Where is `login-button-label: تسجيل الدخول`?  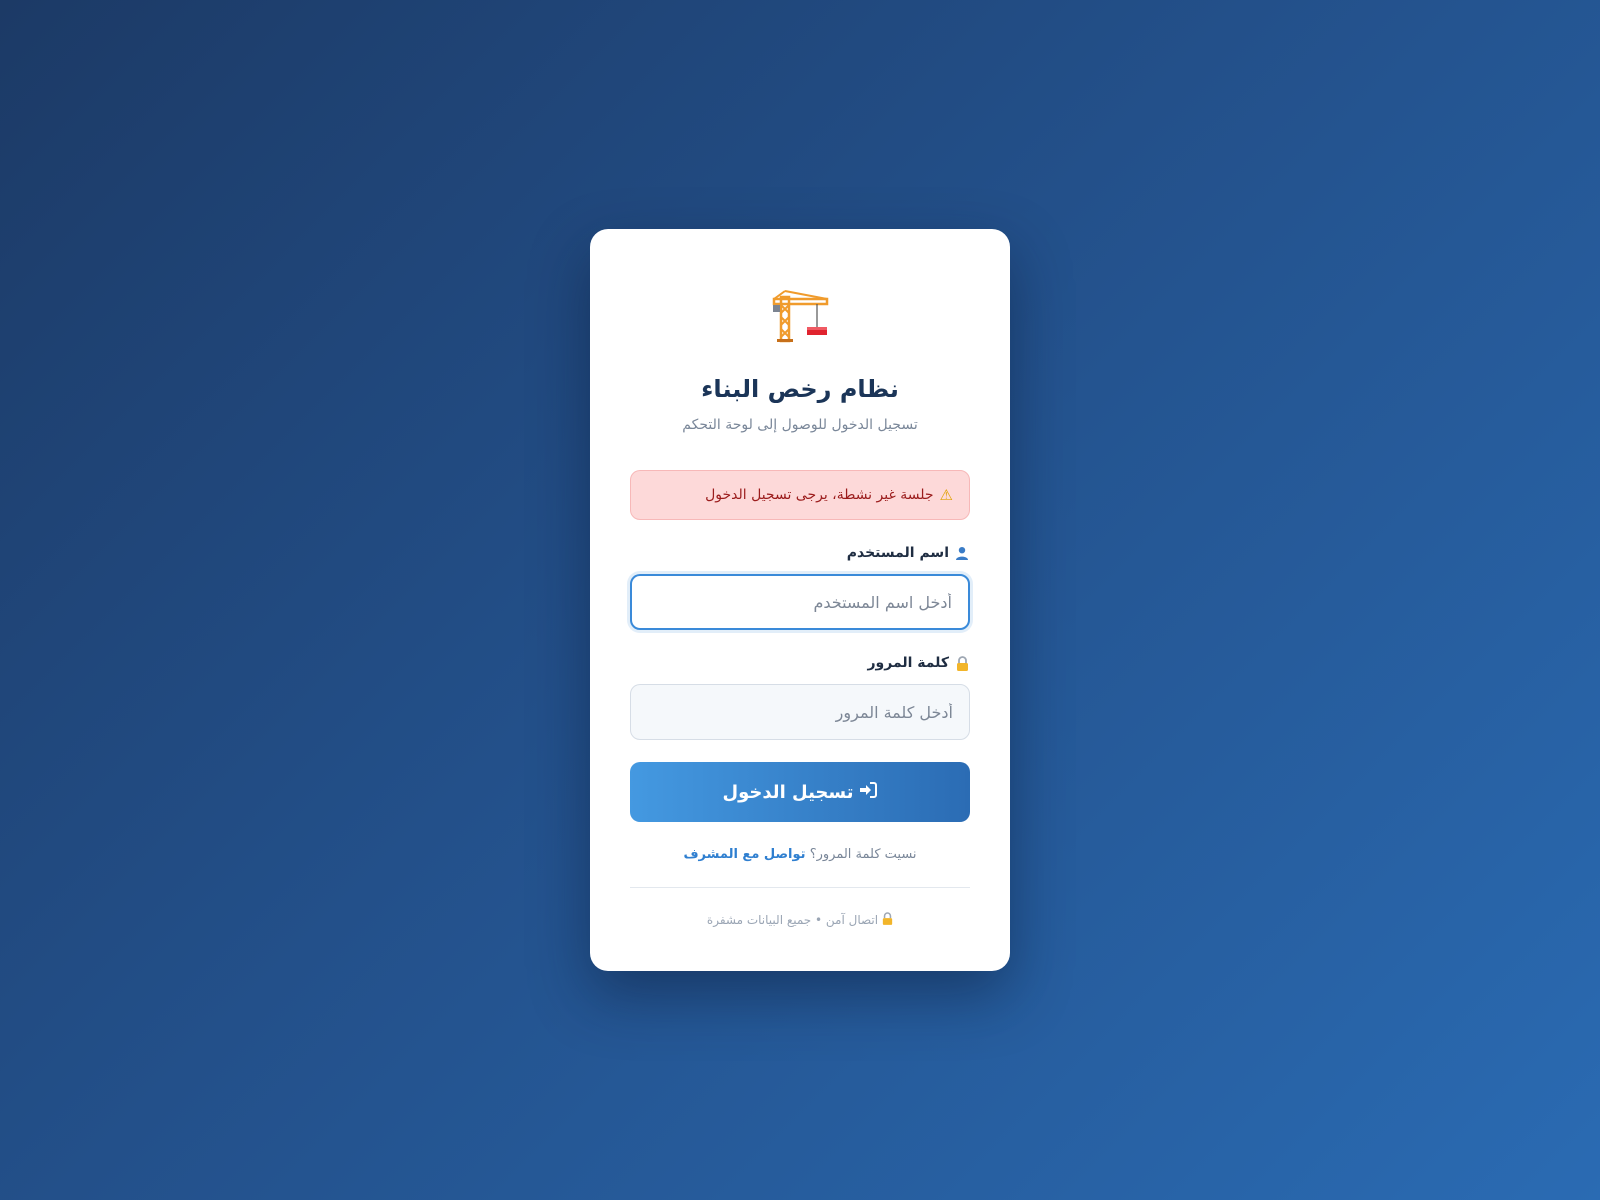 login-button-label: تسجيل الدخول is located at coordinates (788, 792).